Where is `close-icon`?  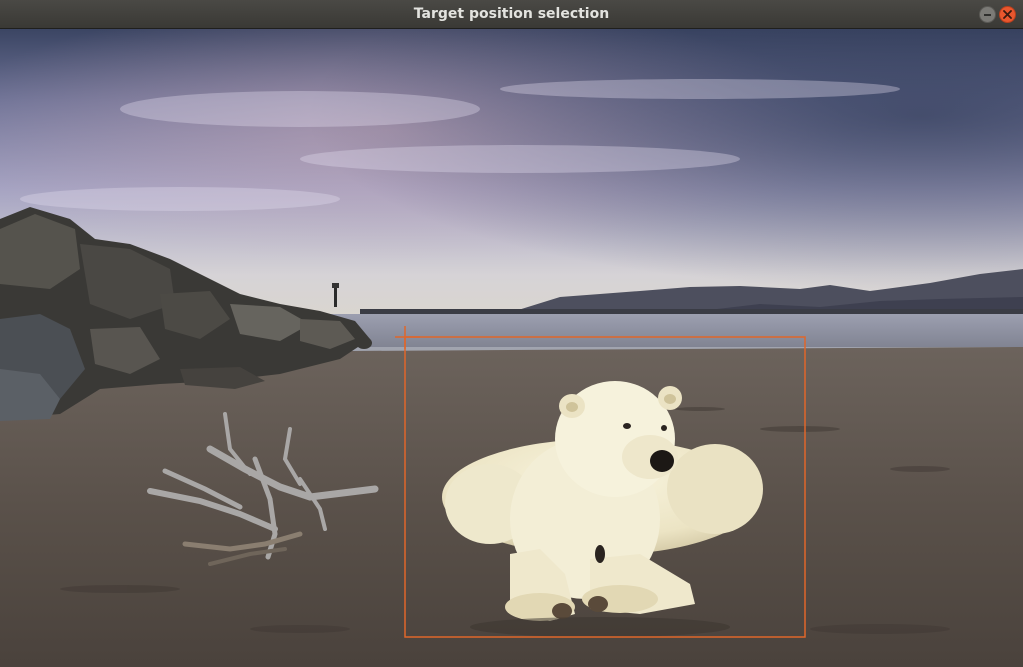 close-icon is located at coordinates (1007, 14).